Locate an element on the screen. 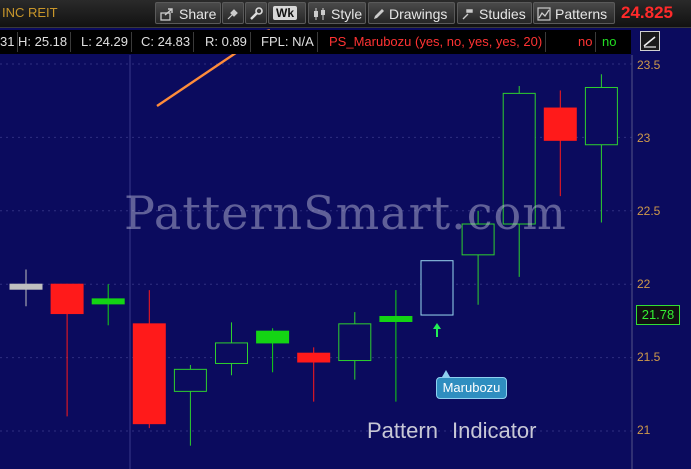  price-tick: 21.5 is located at coordinates (649, 357).